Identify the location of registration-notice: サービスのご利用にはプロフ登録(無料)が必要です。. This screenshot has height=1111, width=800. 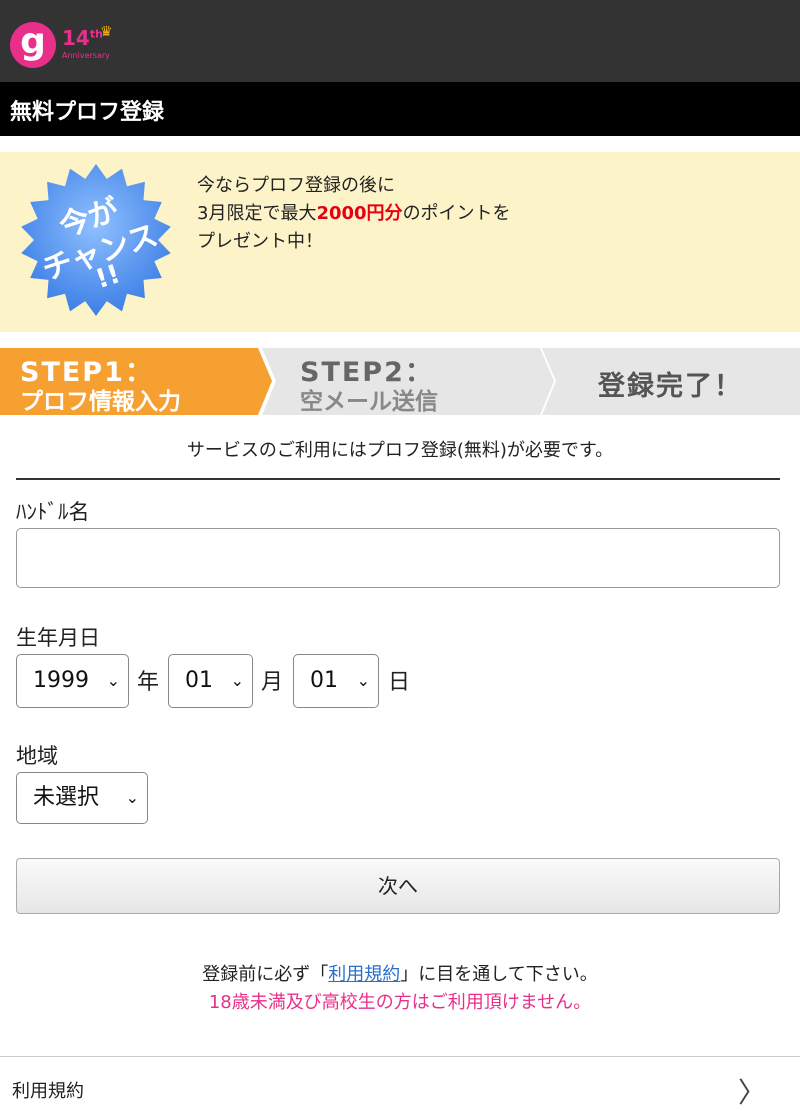
(400, 450).